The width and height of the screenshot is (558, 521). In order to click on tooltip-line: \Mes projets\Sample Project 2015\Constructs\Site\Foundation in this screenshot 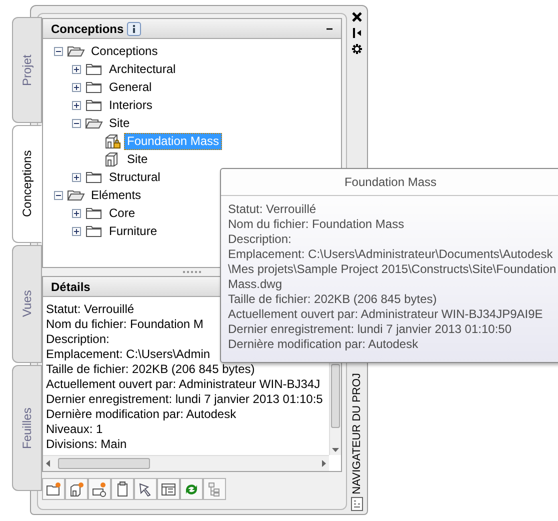, I will do `click(393, 269)`.